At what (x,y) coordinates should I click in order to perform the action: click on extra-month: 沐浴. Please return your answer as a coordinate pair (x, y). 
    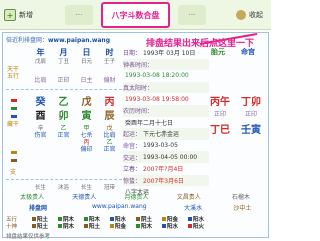
    Looking at the image, I should click on (63, 188).